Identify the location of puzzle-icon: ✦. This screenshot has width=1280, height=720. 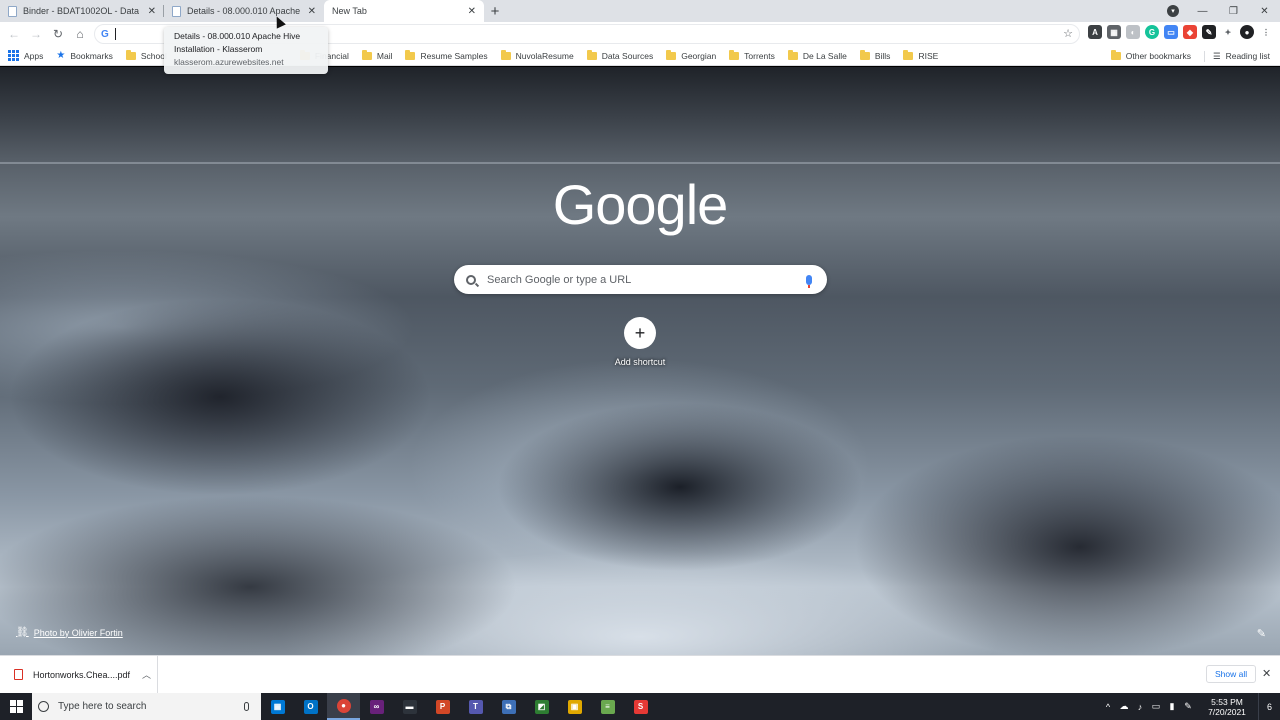
(1228, 32).